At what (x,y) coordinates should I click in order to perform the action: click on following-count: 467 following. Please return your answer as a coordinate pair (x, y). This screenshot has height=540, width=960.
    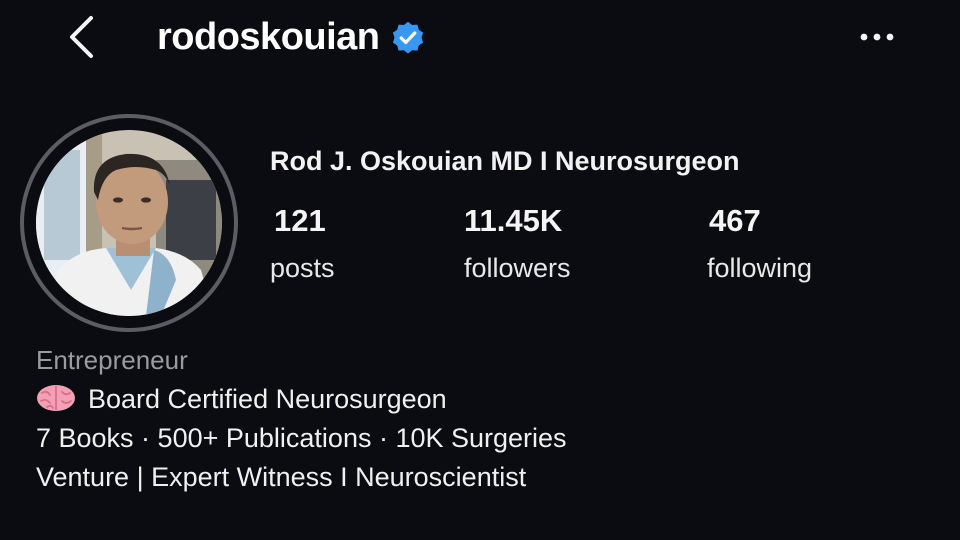
    Looking at the image, I should click on (760, 244).